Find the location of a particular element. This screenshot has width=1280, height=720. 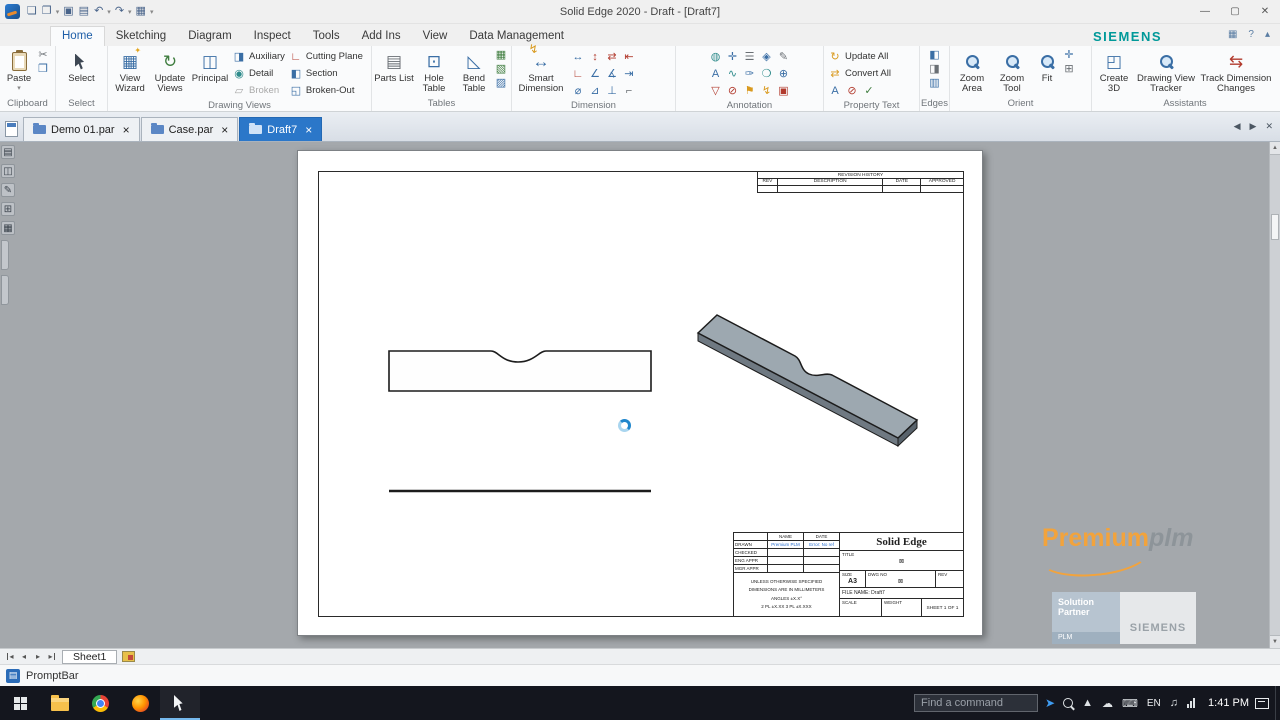

sheet1-tab: Sheet1 is located at coordinates (90, 656).